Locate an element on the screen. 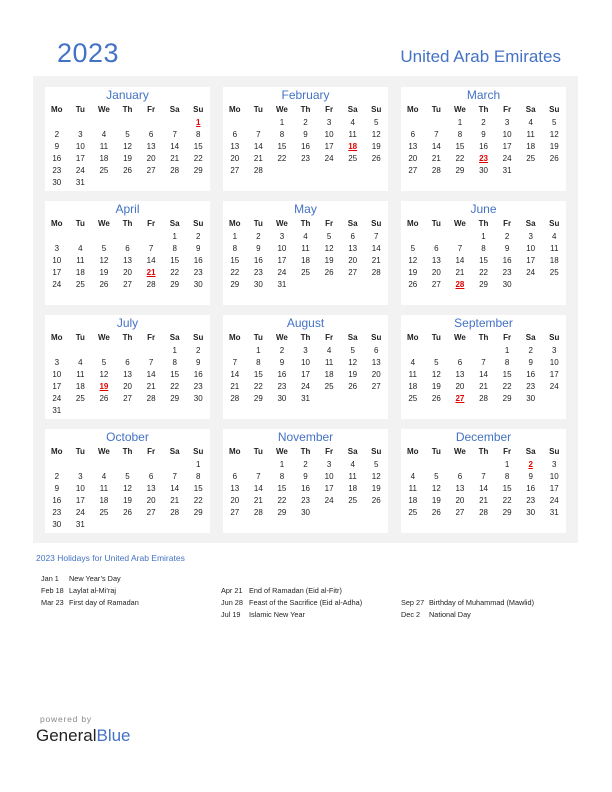  week-row: 14 15 16 17 18 19 20 is located at coordinates (305, 375).